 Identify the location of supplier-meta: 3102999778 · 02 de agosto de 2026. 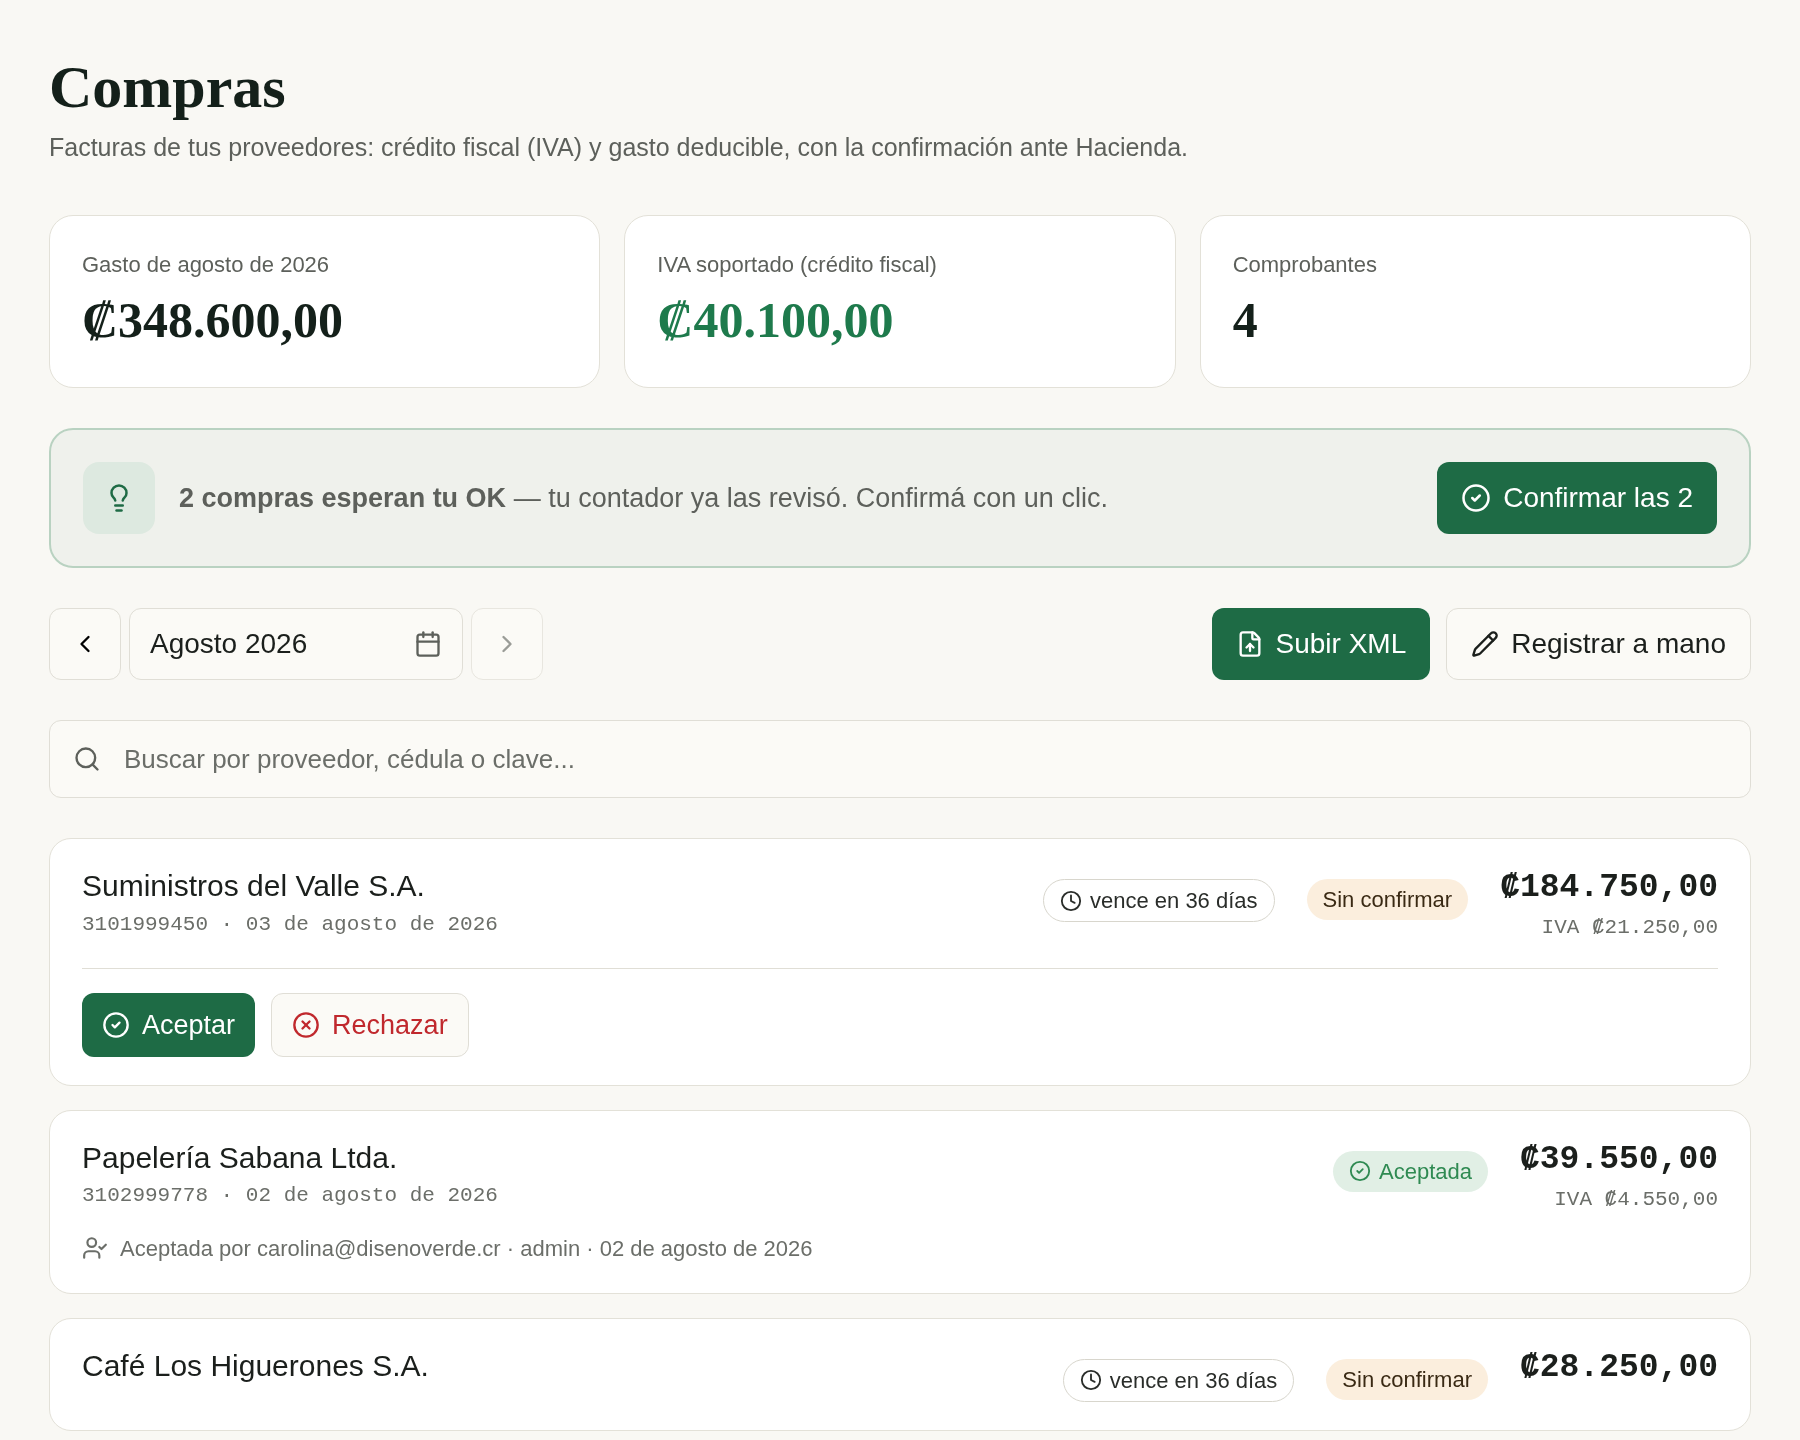
(290, 1196).